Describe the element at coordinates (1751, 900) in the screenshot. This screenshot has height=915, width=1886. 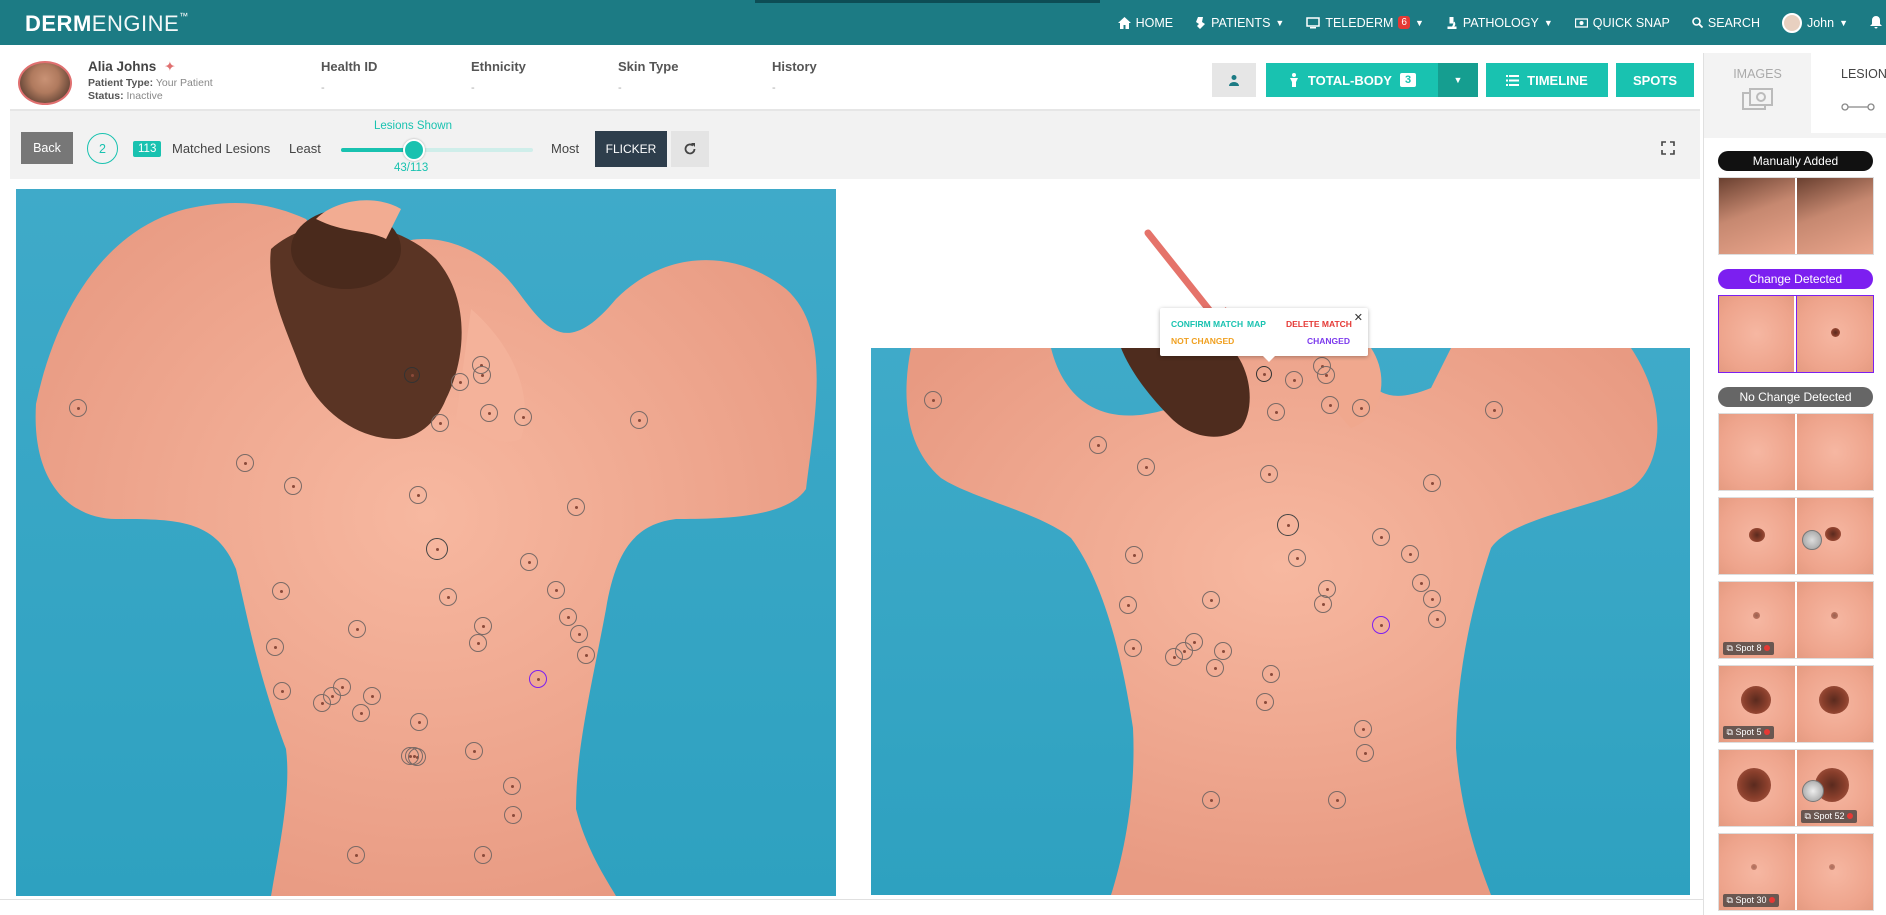
I see `spot-label: ⧉ Spot 30` at that location.